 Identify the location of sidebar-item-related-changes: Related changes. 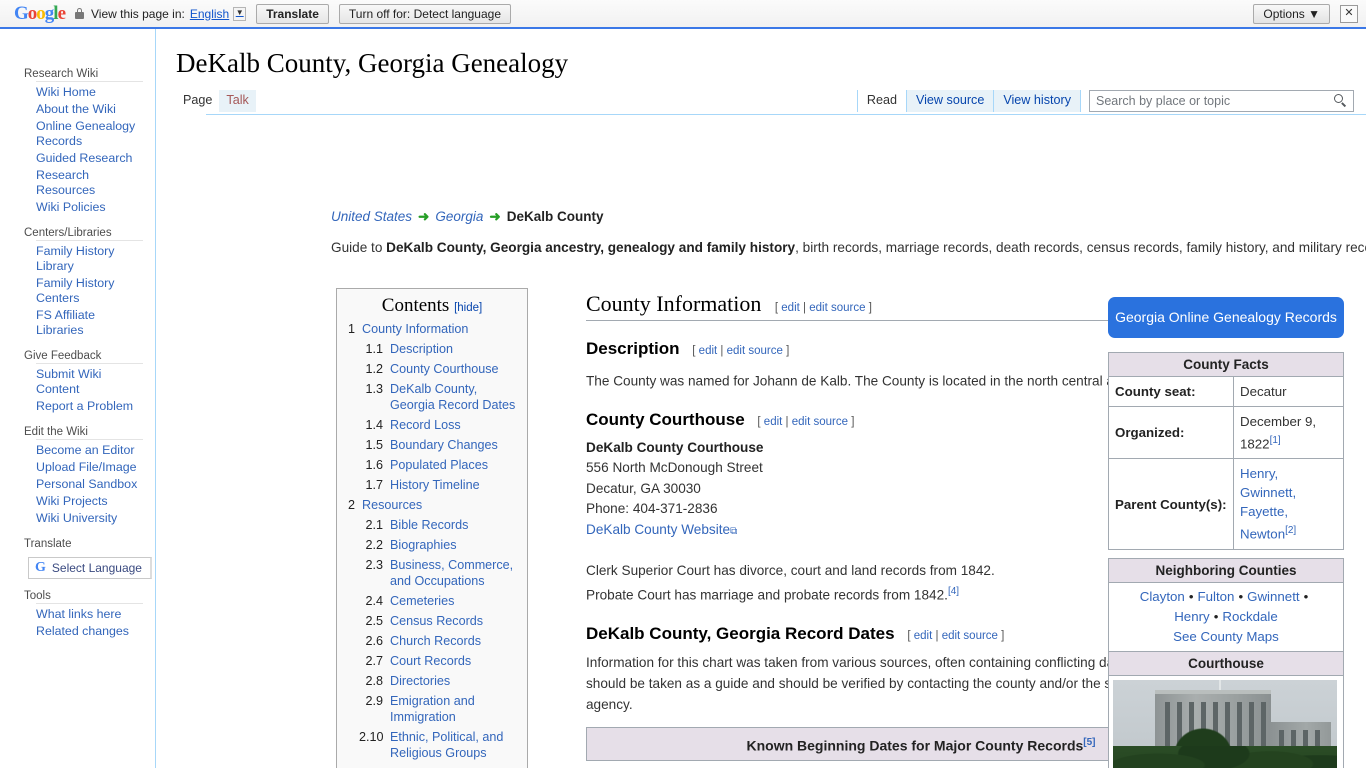
(89, 631).